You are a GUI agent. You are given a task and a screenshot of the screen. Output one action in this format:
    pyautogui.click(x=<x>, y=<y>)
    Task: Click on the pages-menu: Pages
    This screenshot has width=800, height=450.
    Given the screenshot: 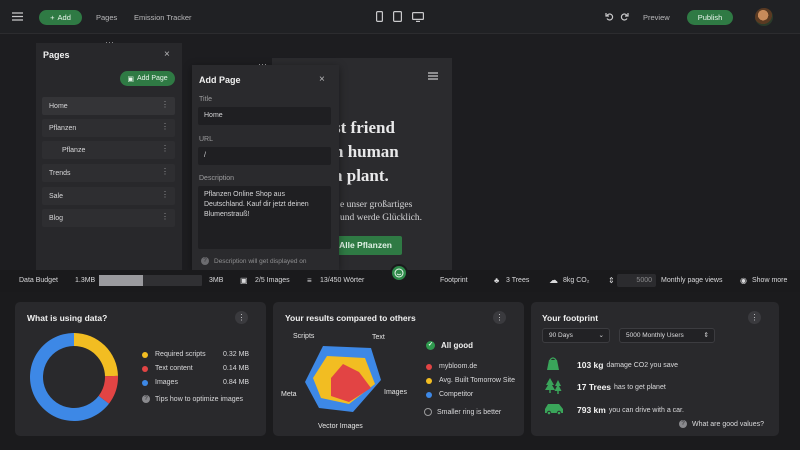 What is the action you would take?
    pyautogui.click(x=106, y=17)
    